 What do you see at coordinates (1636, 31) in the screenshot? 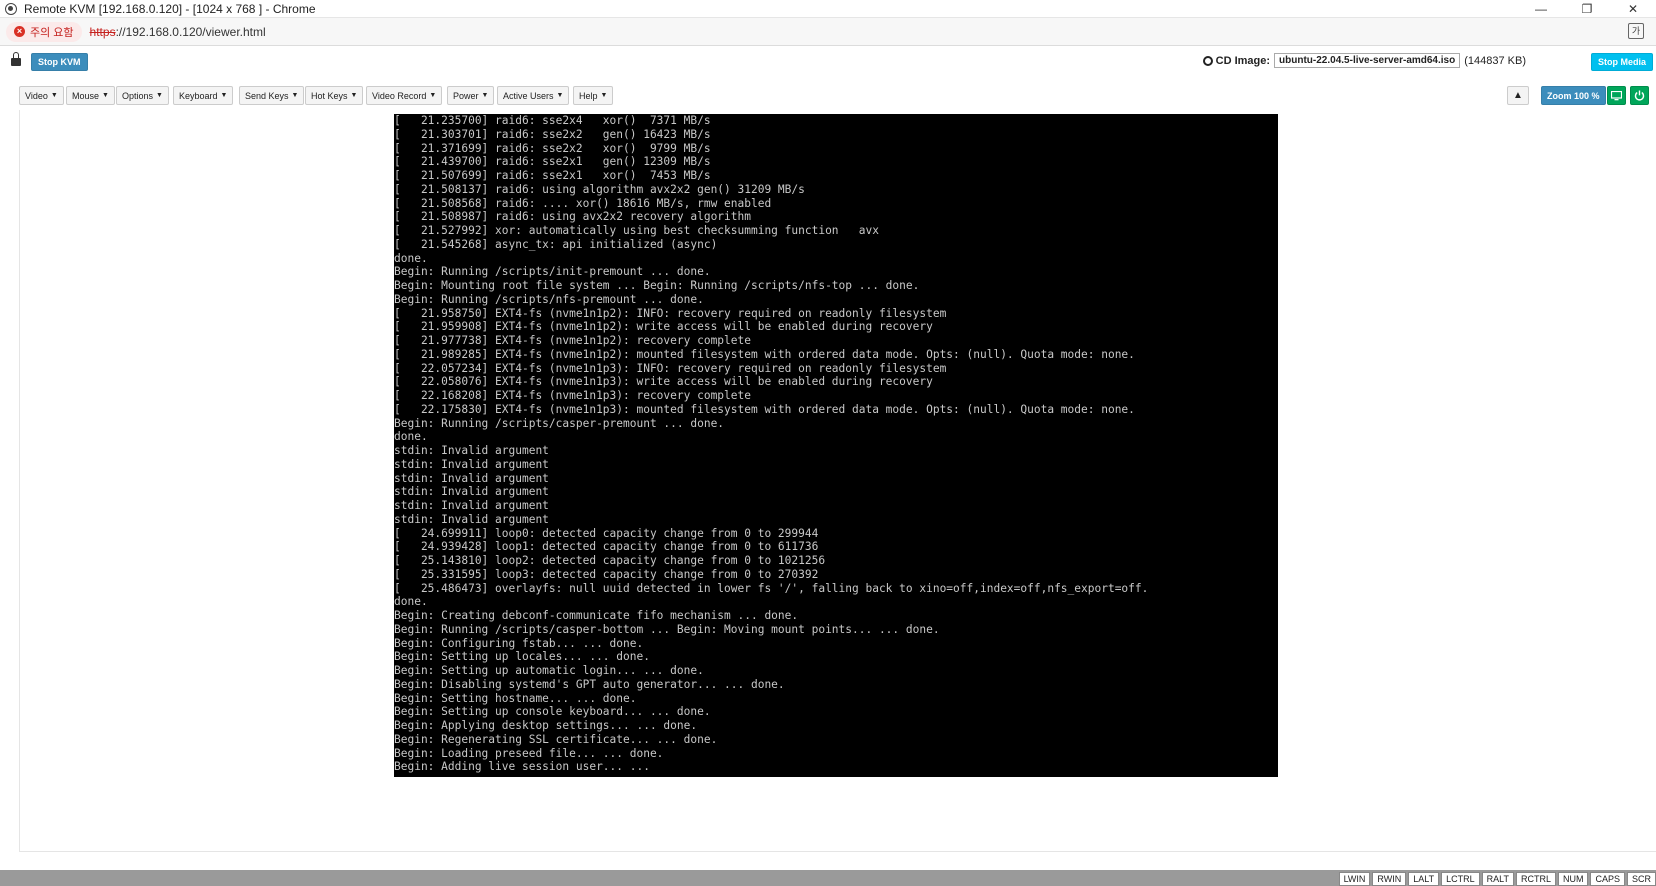
I see `translate-icon: 가` at bounding box center [1636, 31].